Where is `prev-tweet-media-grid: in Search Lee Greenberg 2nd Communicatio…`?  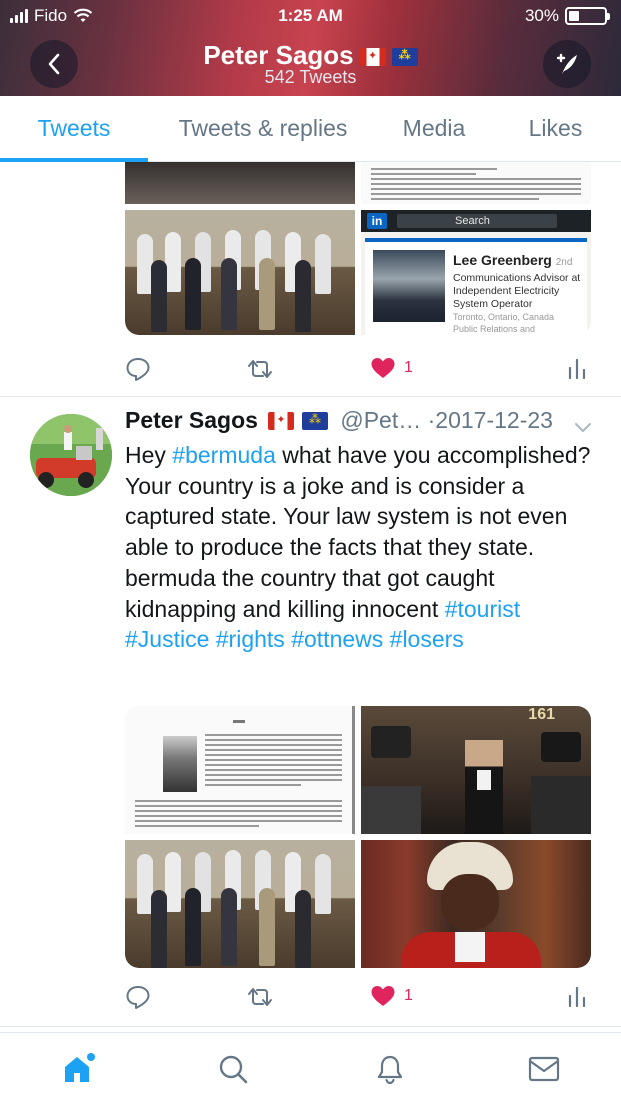
prev-tweet-media-grid: in Search Lee Greenberg 2nd Communicatio… is located at coordinates (358, 248).